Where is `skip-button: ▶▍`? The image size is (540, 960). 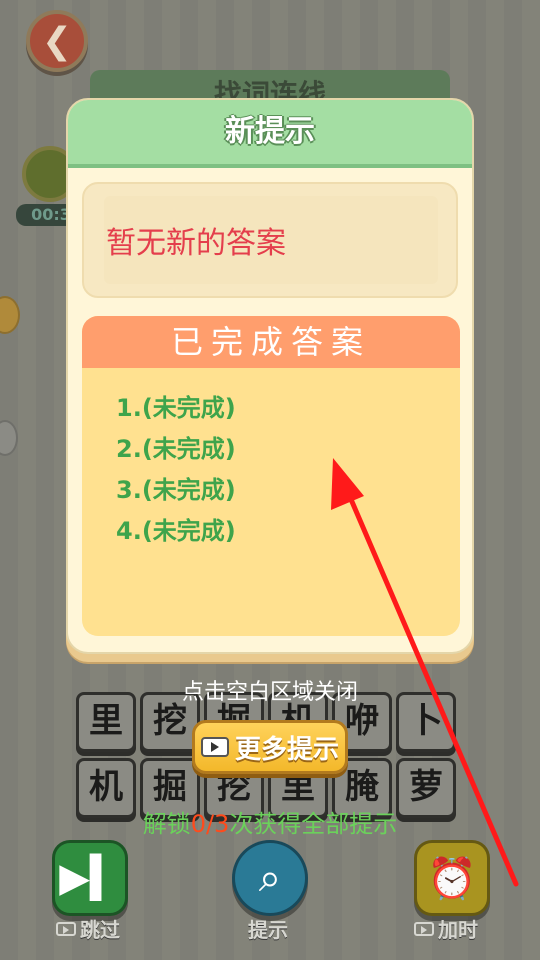
skip-button: ▶▍ is located at coordinates (90, 878).